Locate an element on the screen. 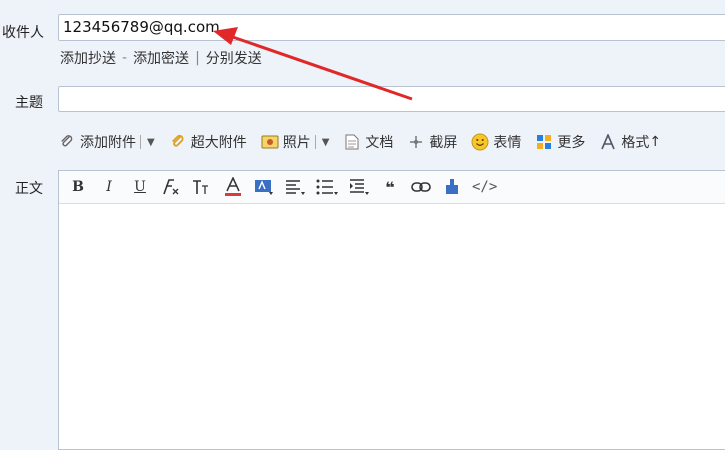 The width and height of the screenshot is (725, 450). bold-button: B is located at coordinates (78, 187).